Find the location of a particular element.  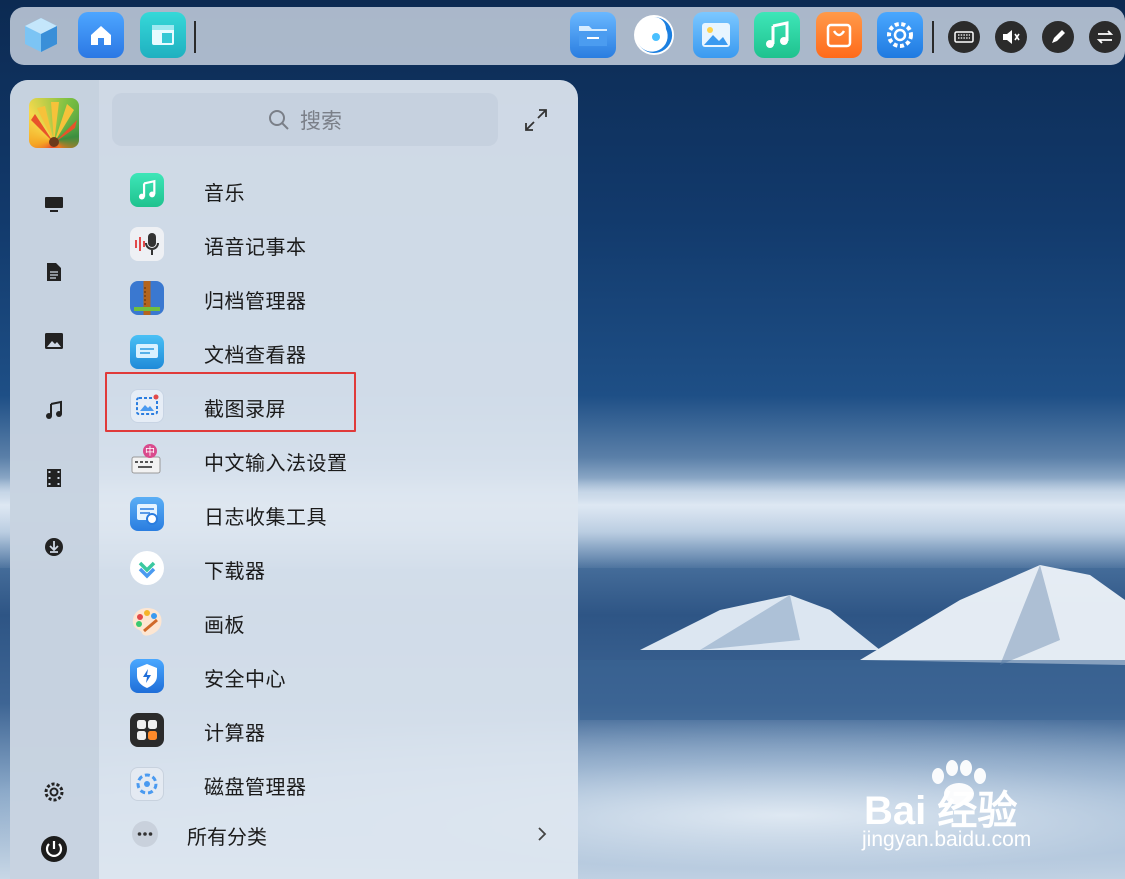

more-icon is located at coordinates (145, 834).